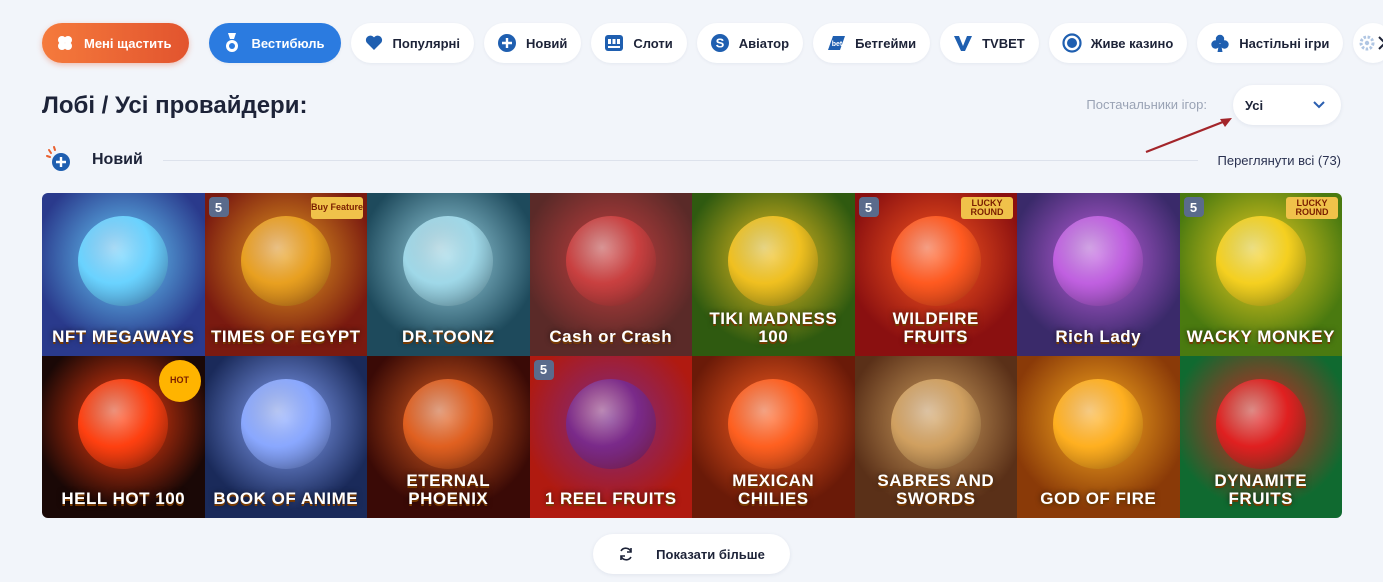 The height and width of the screenshot is (582, 1383). I want to click on clover-icon, so click(65, 43).